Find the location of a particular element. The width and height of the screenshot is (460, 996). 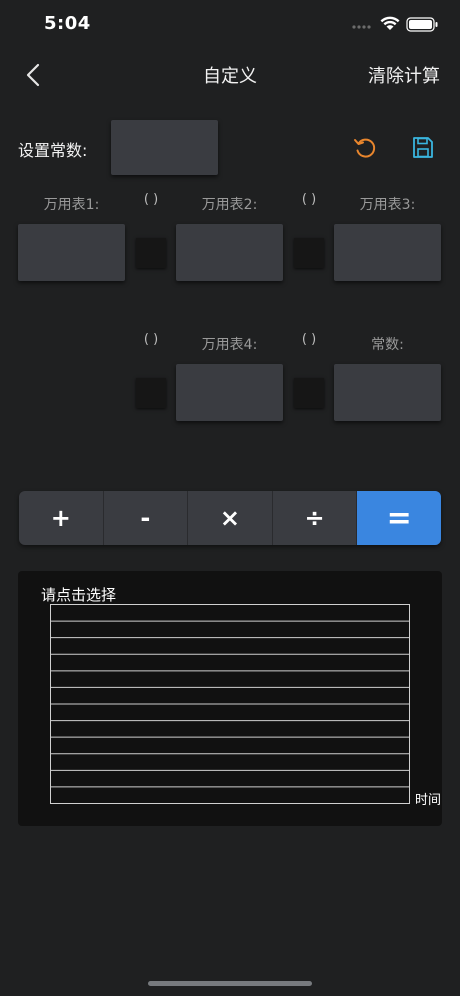

multiply-button: × is located at coordinates (230, 518).